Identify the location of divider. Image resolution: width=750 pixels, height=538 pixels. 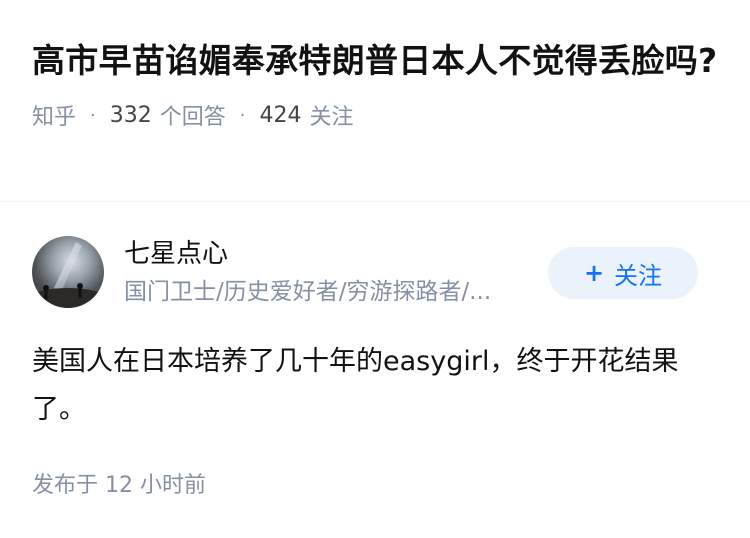
(375, 201).